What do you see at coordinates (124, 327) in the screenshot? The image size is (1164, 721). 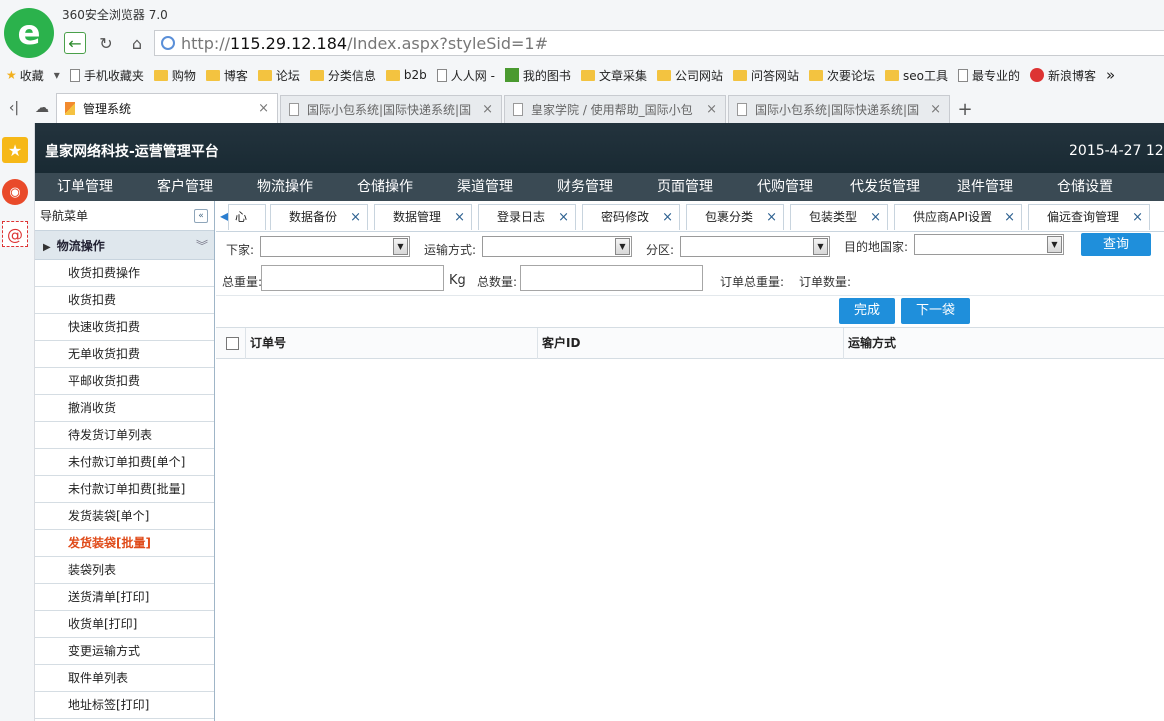 I see `menu-item: 快速收货扣费` at bounding box center [124, 327].